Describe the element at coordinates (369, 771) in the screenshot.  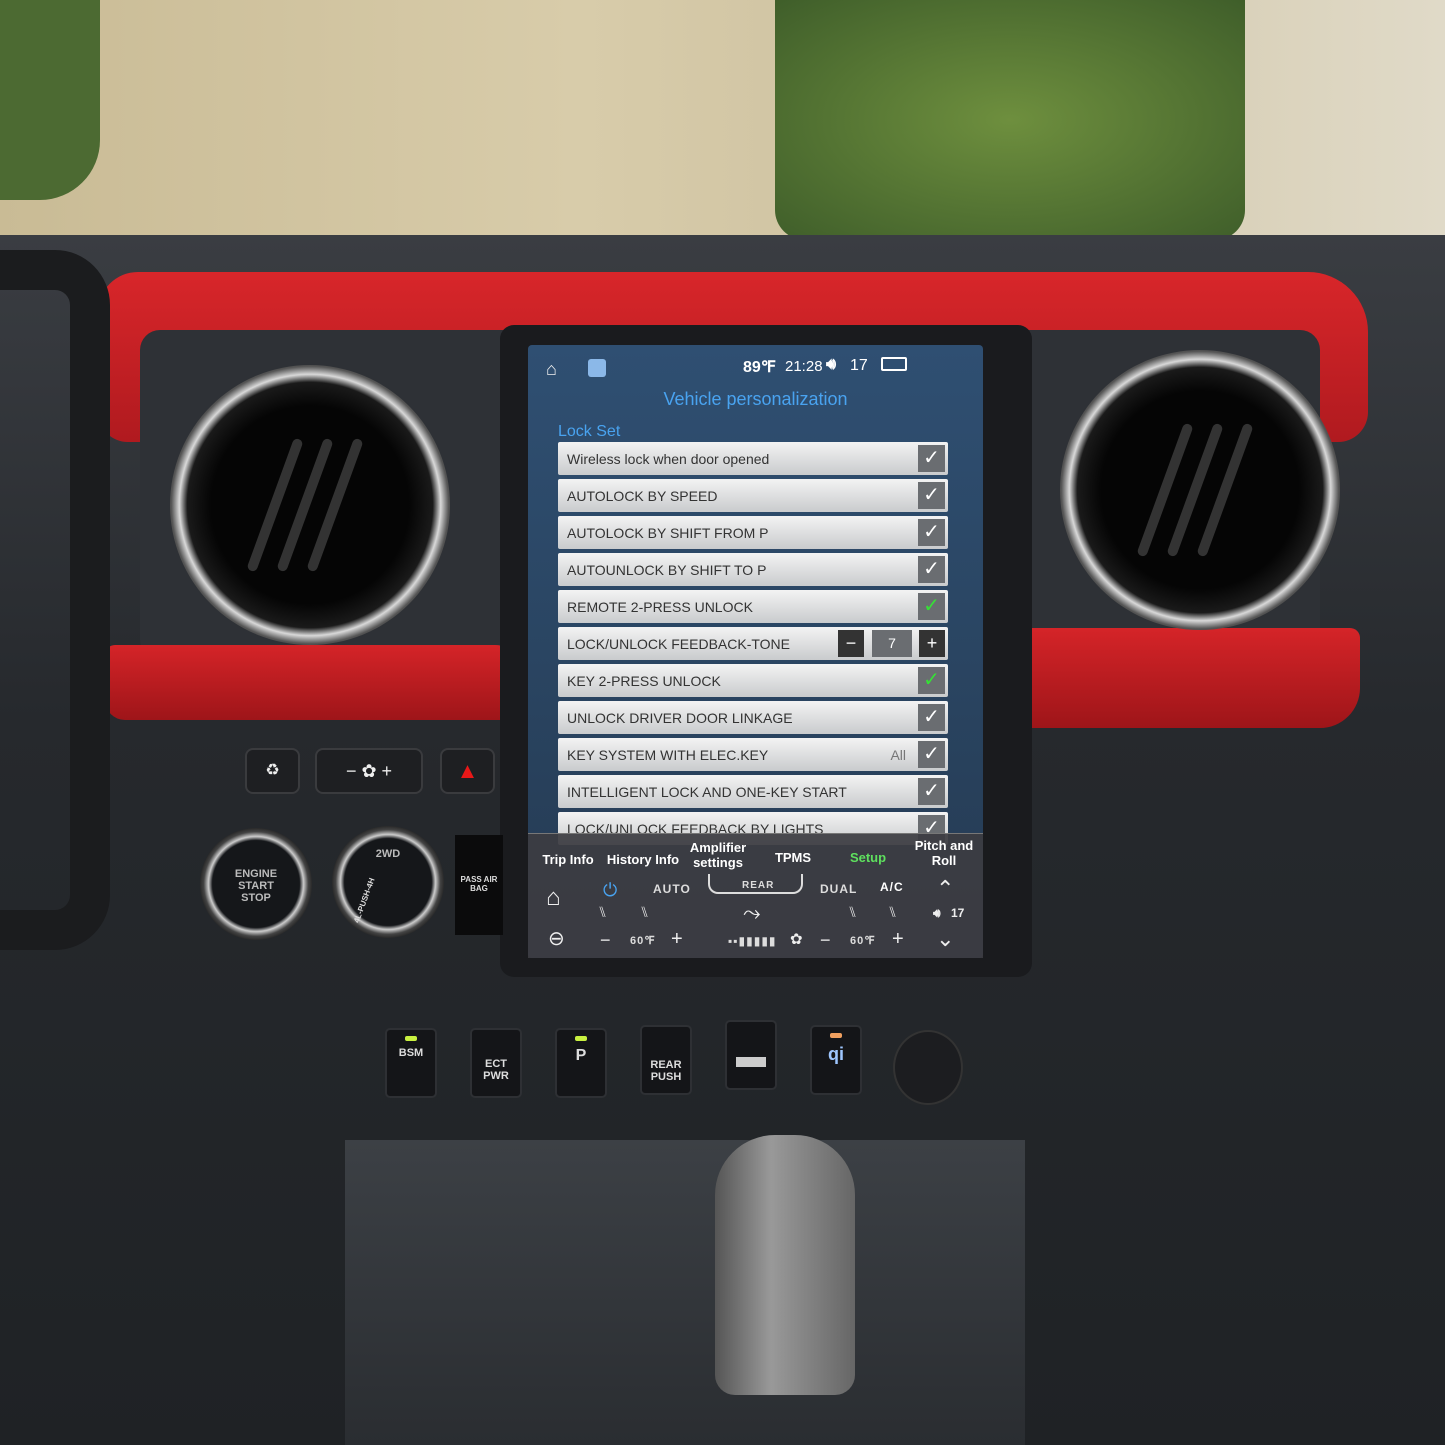
I see `fan-speed-control: − ✿ +` at that location.